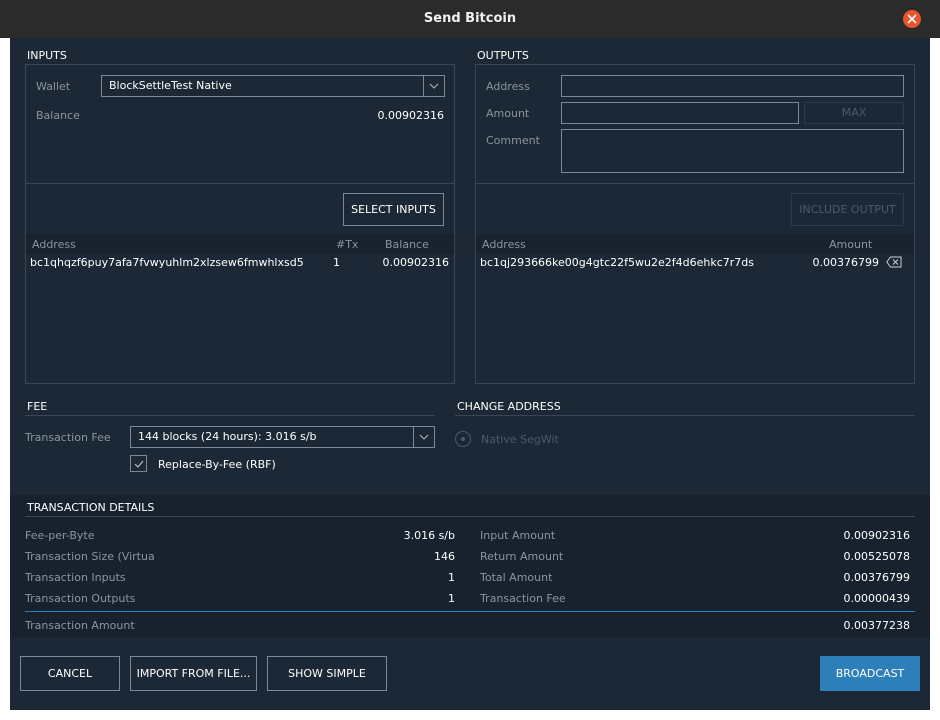 Image resolution: width=940 pixels, height=720 pixels. Describe the element at coordinates (429, 535) in the screenshot. I see `fee-per-byte-value: 3.016 s/b` at that location.